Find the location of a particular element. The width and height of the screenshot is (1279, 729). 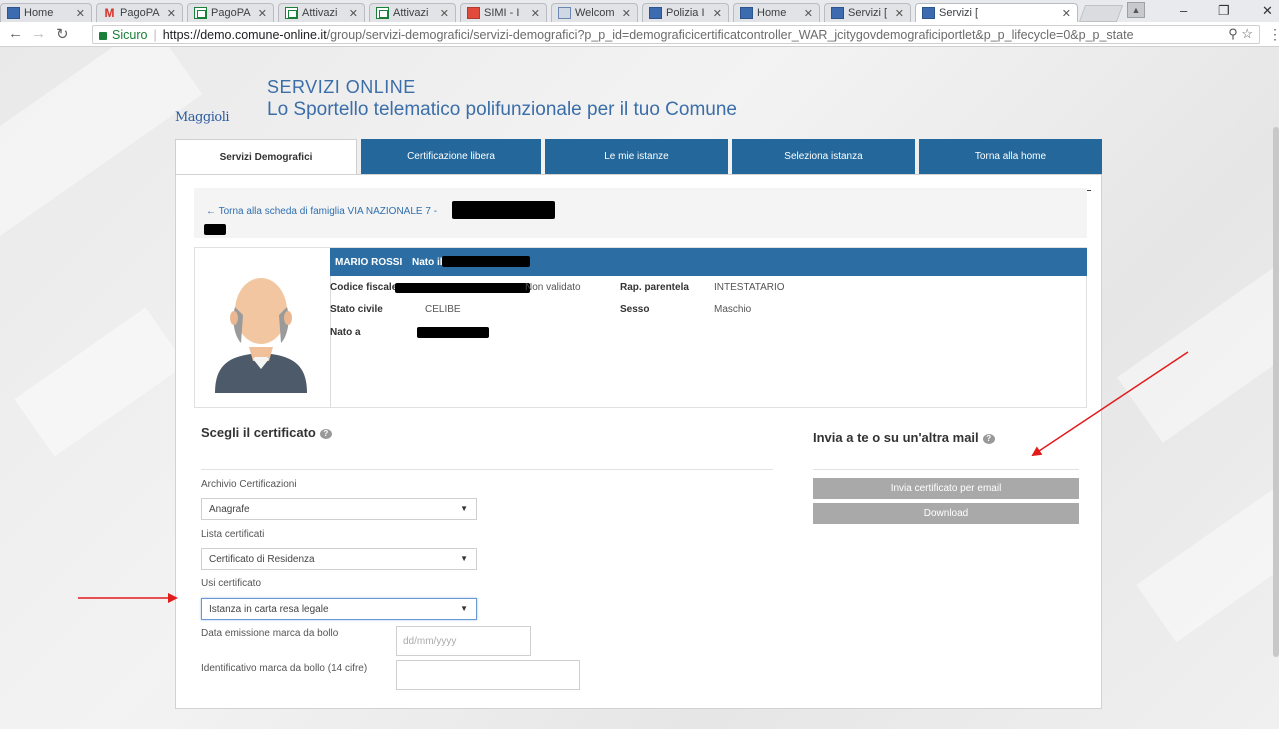

download-button: Download is located at coordinates (946, 513).